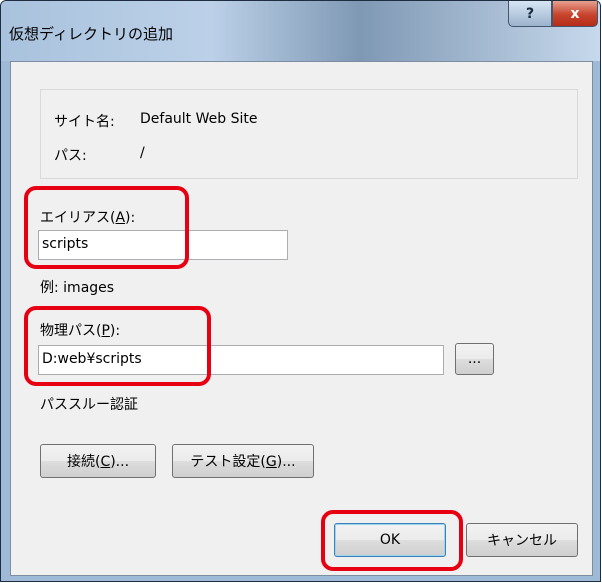 The height and width of the screenshot is (583, 602). Describe the element at coordinates (84, 122) in the screenshot. I see `site-name-label: サイト名:` at that location.